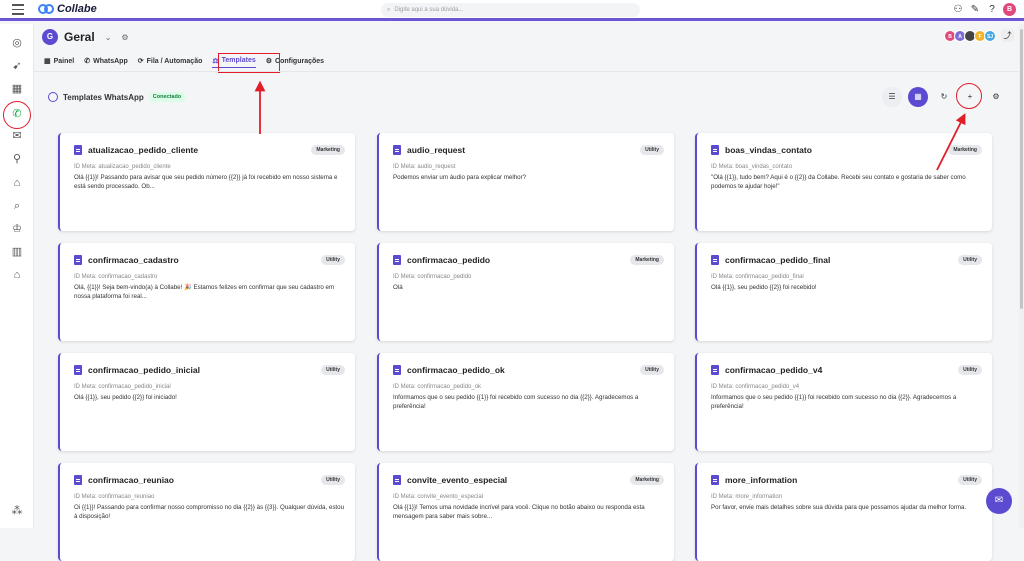  What do you see at coordinates (87, 61) in the screenshot?
I see `whatsapp-icon: ✆` at bounding box center [87, 61].